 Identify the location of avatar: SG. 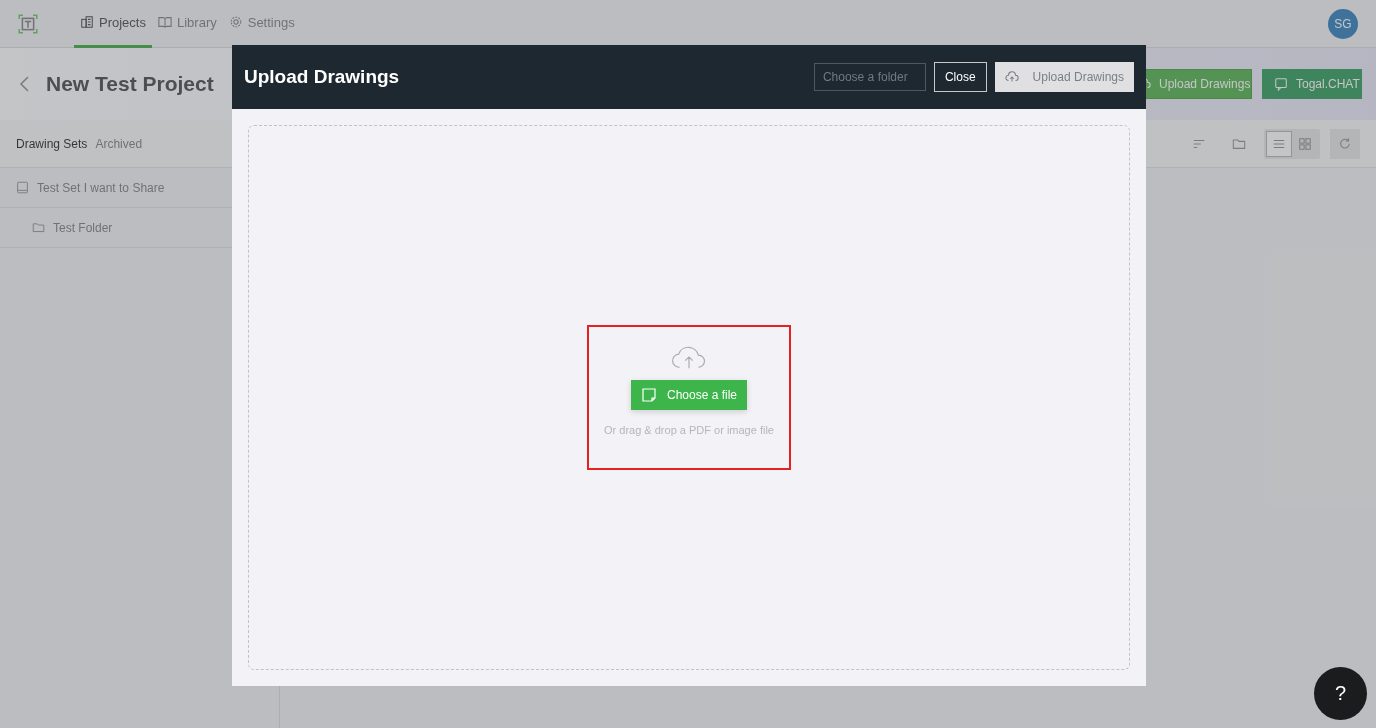
(1343, 23).